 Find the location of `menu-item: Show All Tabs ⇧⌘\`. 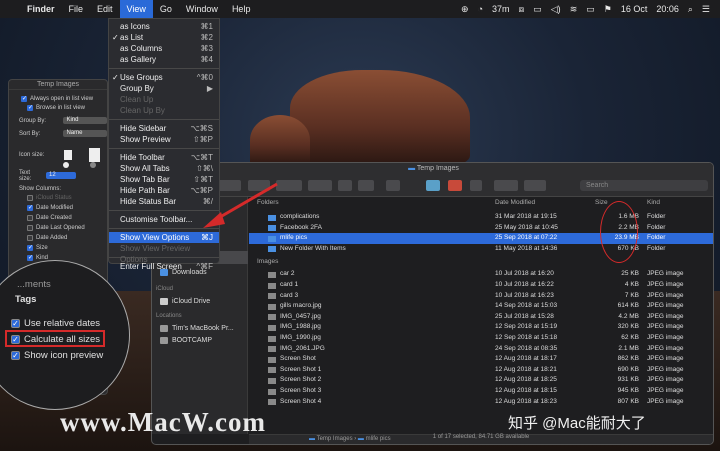

menu-item: Show All Tabs ⇧⌘\ is located at coordinates (164, 168).